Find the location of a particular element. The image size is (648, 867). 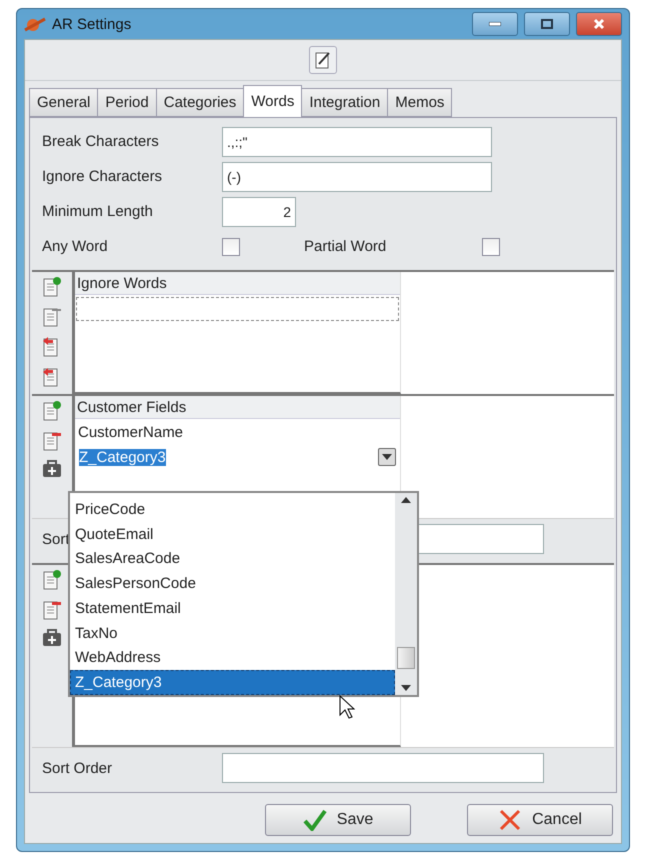

maximize-button is located at coordinates (547, 24).